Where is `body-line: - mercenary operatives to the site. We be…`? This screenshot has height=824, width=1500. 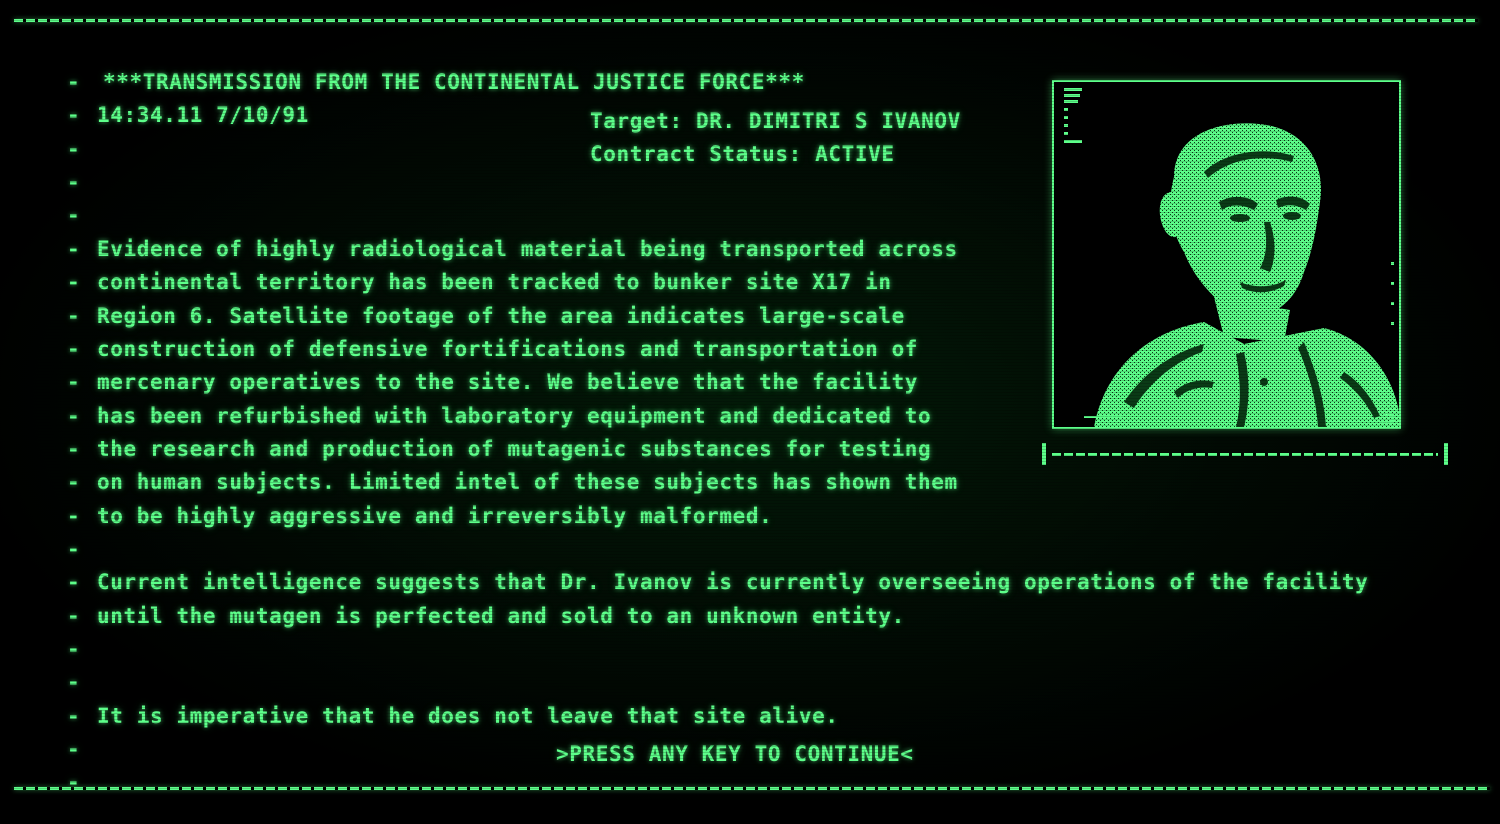
body-line: - mercenary operatives to the site. We be… is located at coordinates (466, 367).